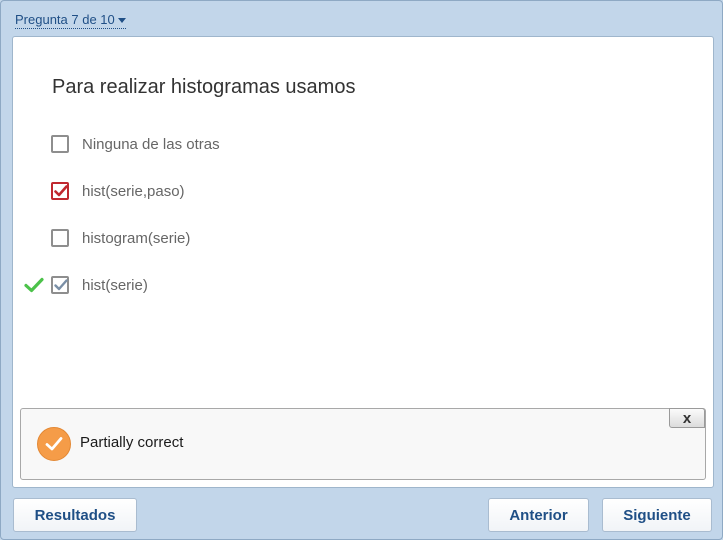 The height and width of the screenshot is (540, 723). Describe the element at coordinates (687, 418) in the screenshot. I see `close-feedback-button: x` at that location.